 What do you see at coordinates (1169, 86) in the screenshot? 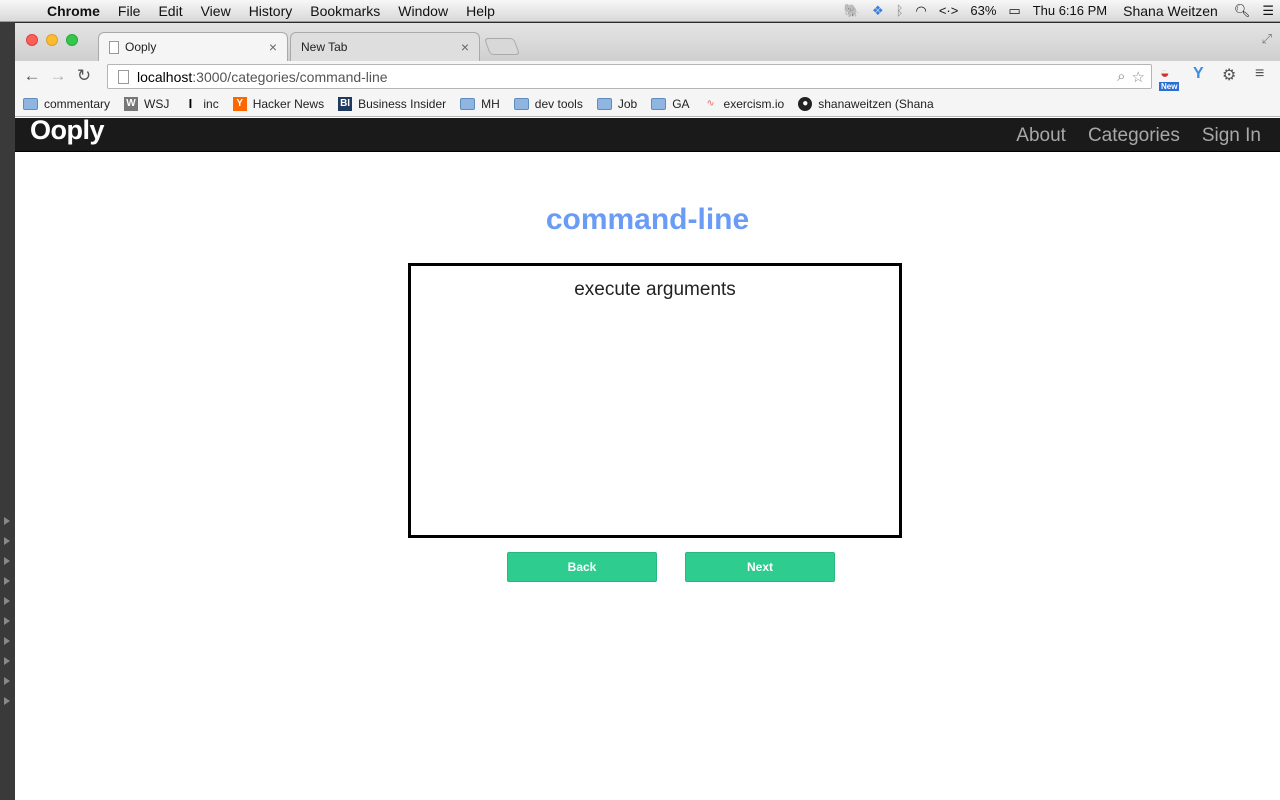
I see `extension-new-badge: New` at bounding box center [1169, 86].